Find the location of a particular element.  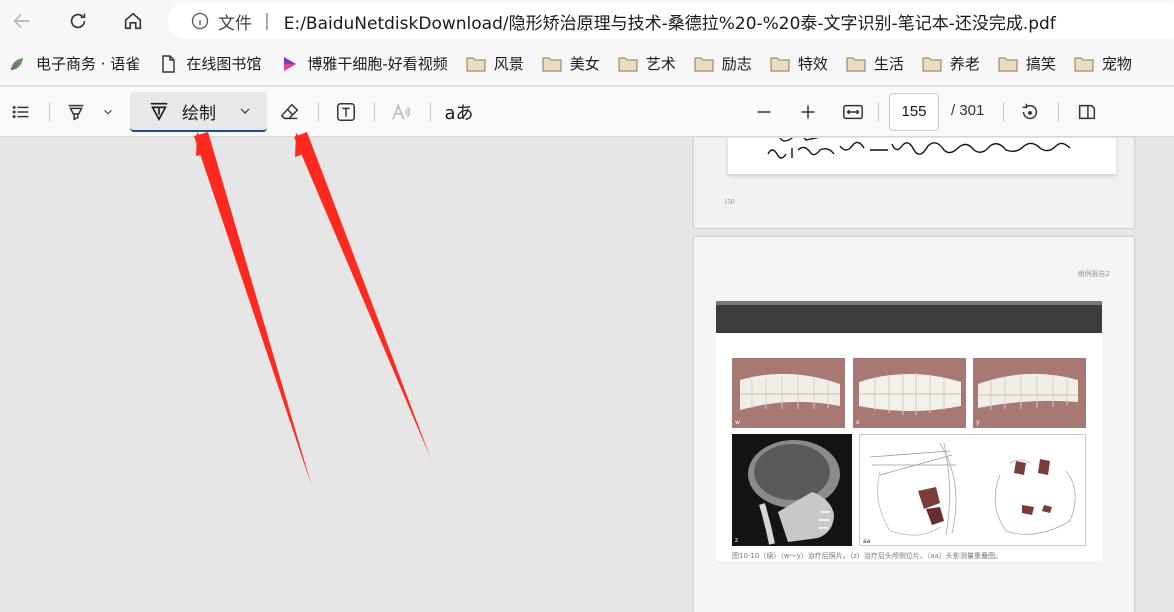

bookmark-folder-pets: 宠物 is located at coordinates (1108, 64).